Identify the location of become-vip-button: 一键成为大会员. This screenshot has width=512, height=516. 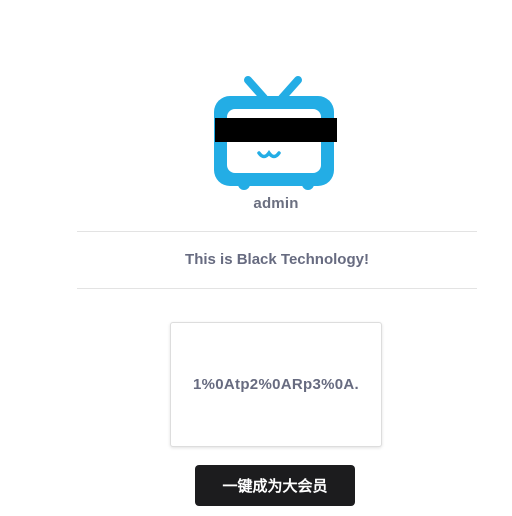
(275, 485).